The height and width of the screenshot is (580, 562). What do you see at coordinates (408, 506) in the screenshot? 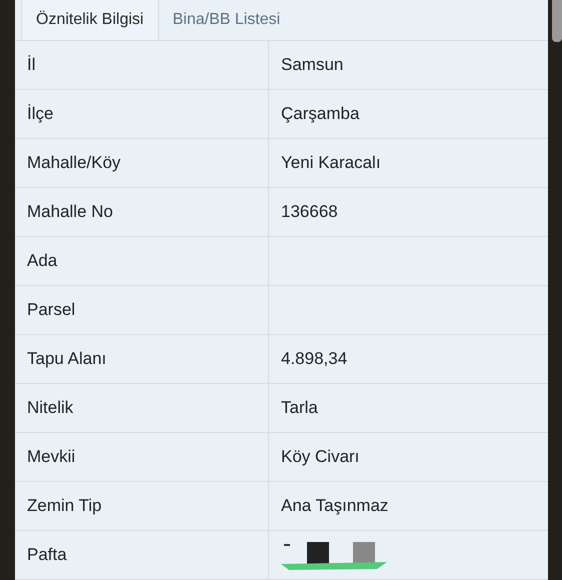
I see `value-cell: Ana Taşınmaz` at bounding box center [408, 506].